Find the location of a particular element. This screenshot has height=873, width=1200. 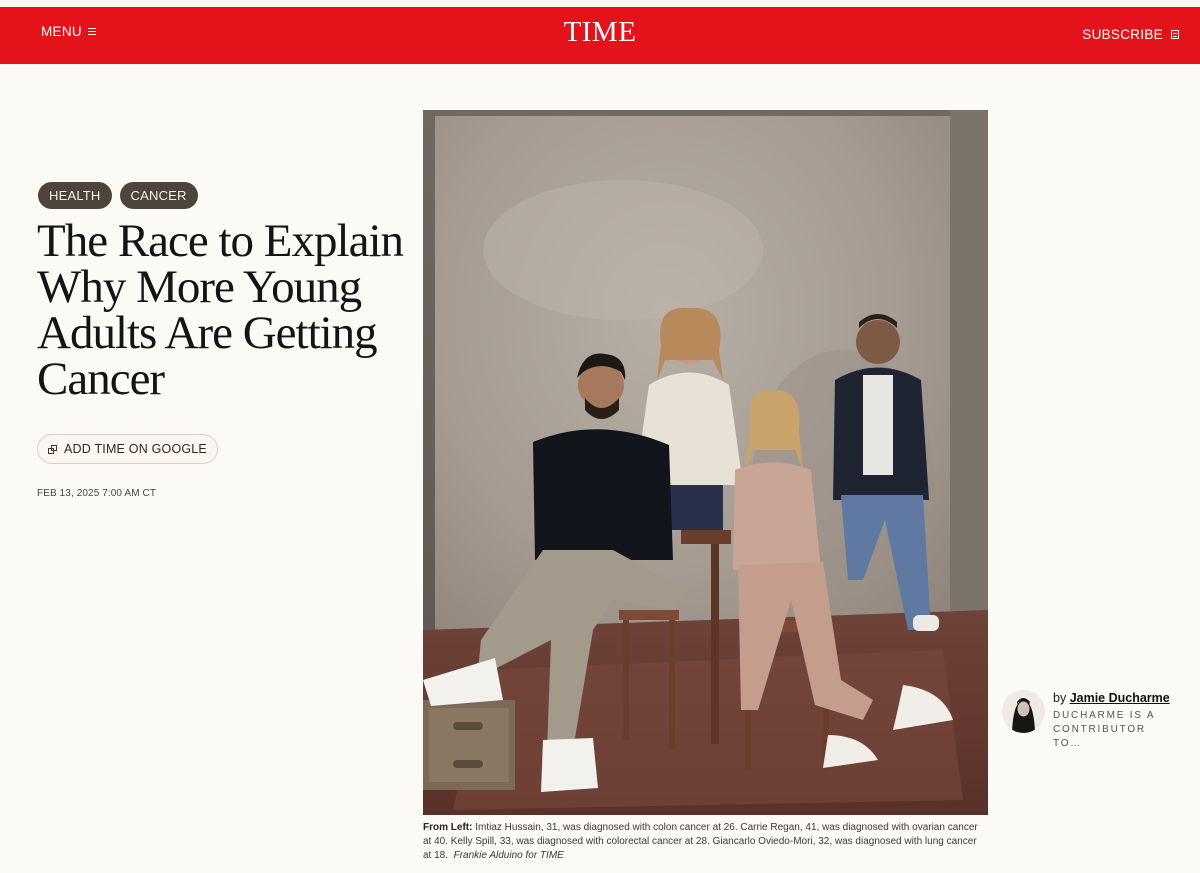

time-logo: TIME is located at coordinates (600, 32).